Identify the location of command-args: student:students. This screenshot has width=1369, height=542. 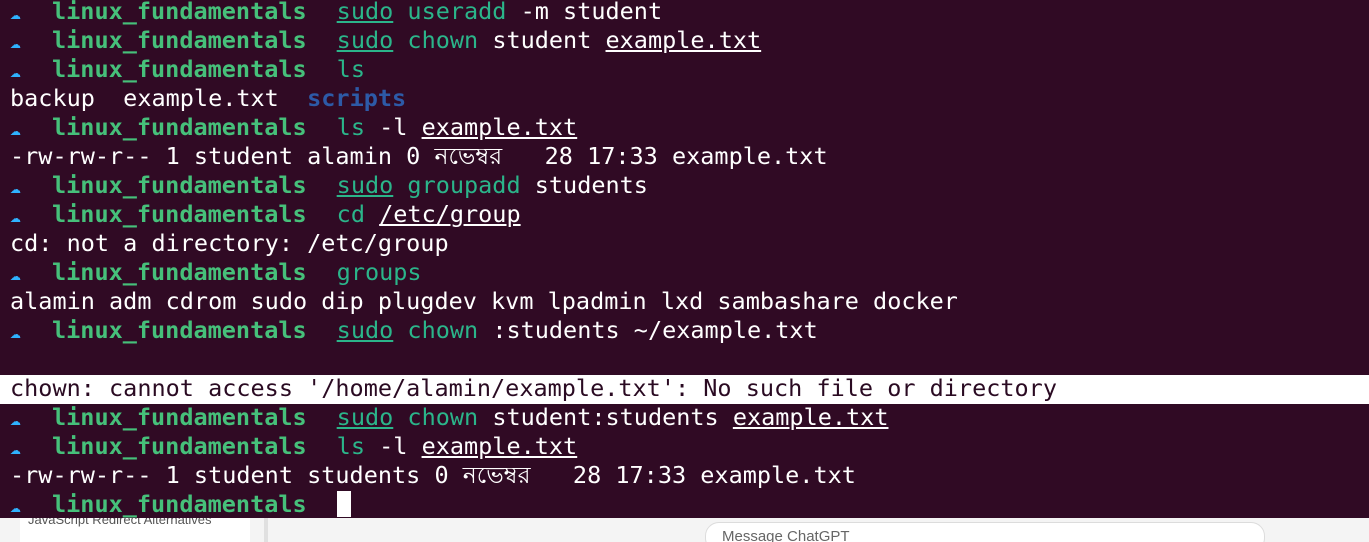
(605, 417).